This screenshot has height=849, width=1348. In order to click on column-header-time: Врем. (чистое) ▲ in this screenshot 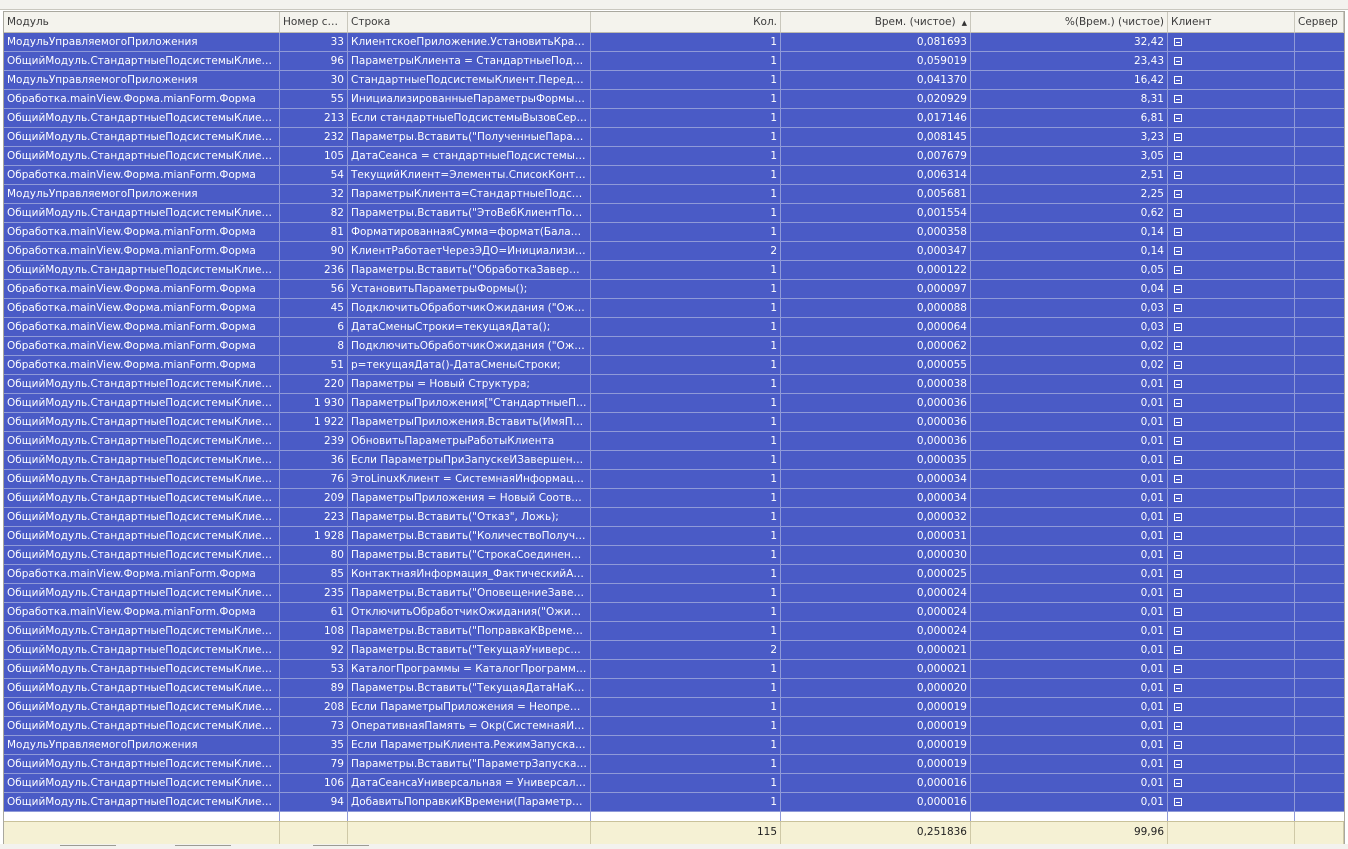, I will do `click(876, 22)`.